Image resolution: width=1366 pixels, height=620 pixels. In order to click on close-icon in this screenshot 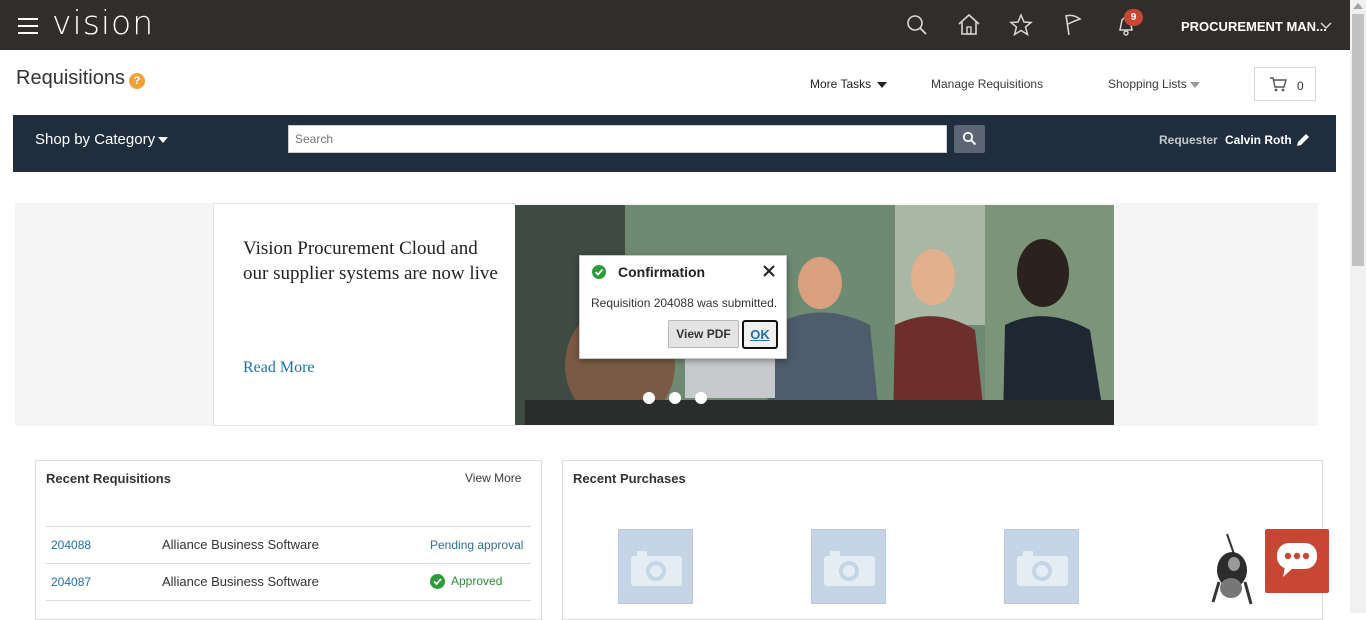, I will do `click(769, 271)`.